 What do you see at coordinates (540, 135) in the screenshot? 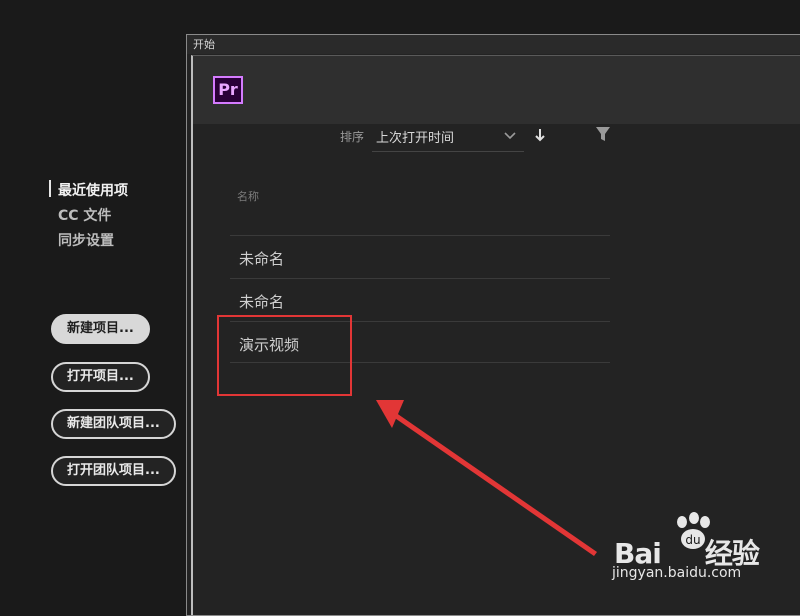
I see `sort-descending-icon` at bounding box center [540, 135].